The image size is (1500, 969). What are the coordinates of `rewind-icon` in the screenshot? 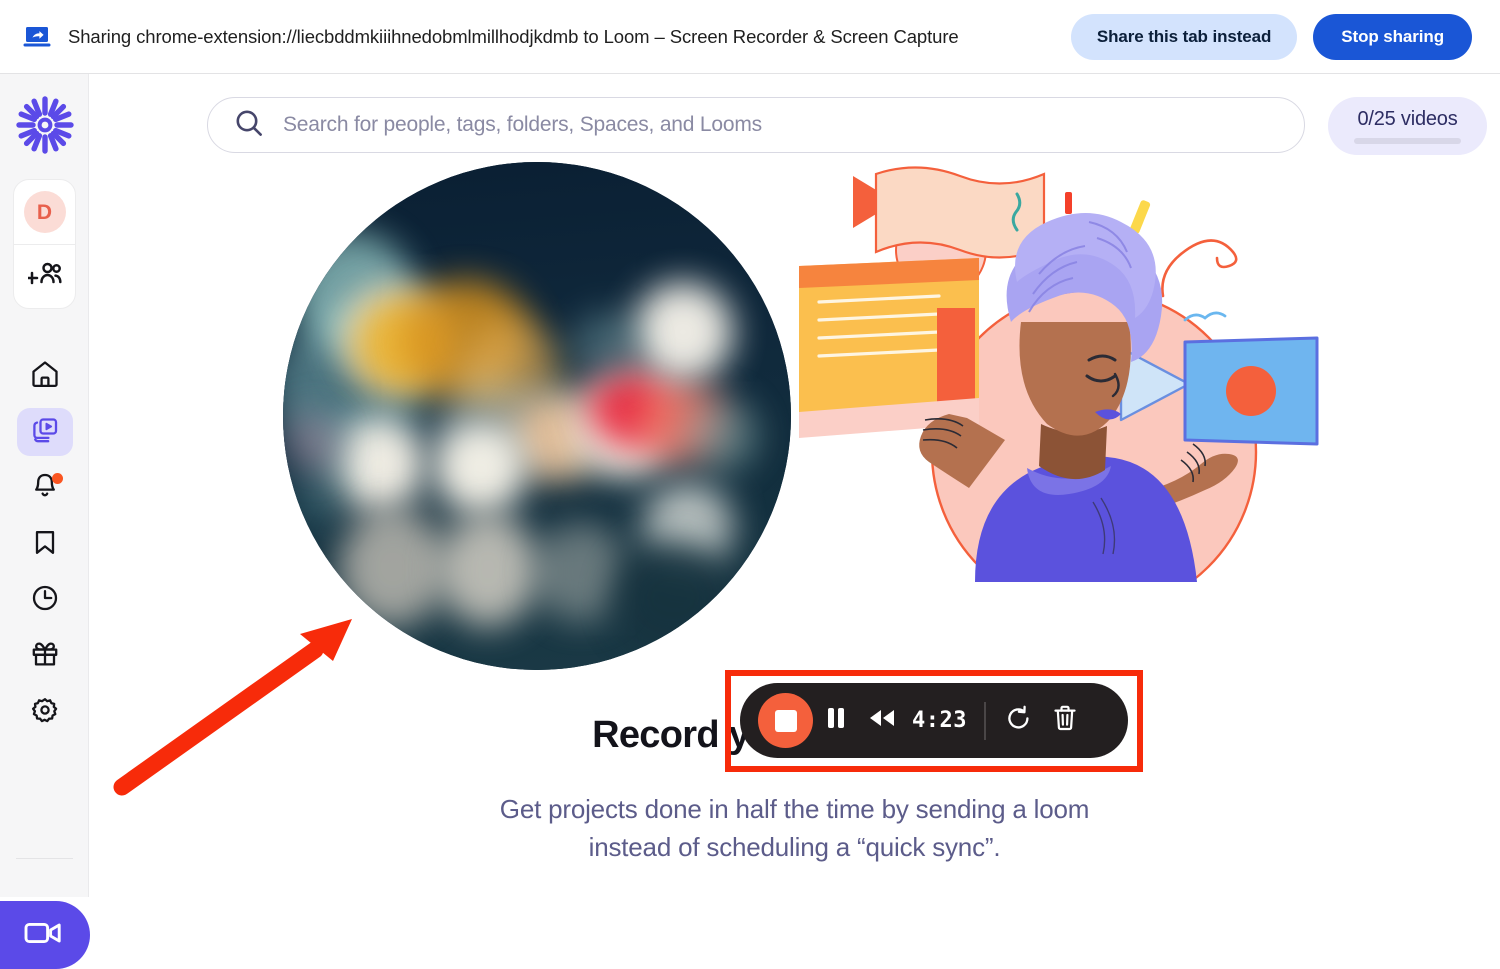 It's located at (882, 720).